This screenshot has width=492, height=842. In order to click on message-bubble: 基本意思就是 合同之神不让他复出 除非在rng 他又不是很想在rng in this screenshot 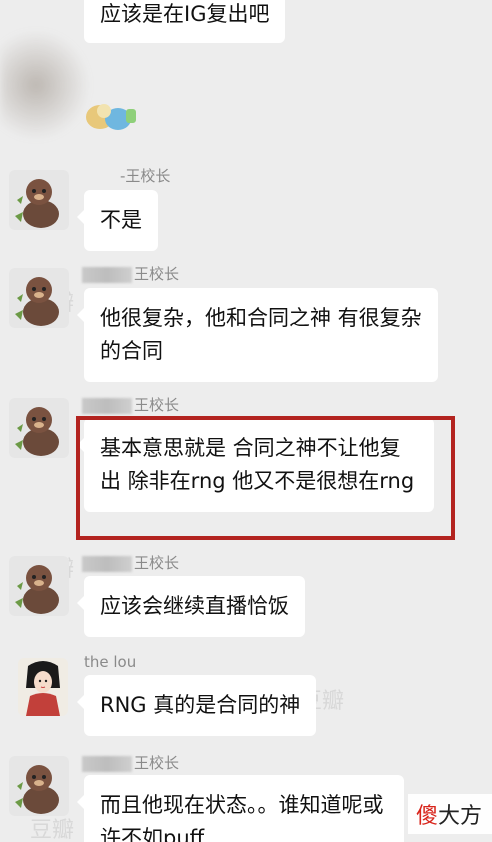, I will do `click(255, 465)`.